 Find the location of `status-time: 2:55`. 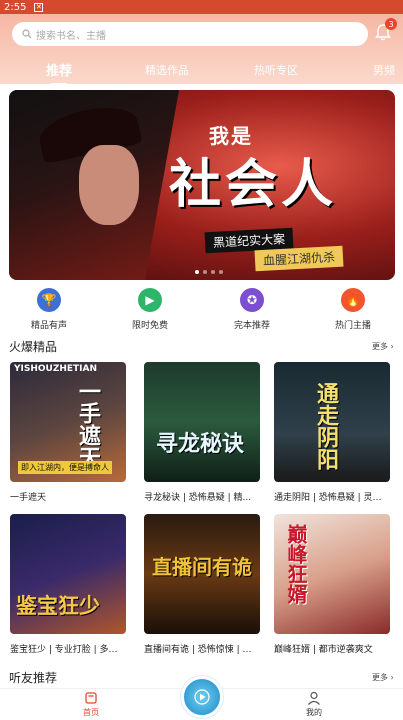

status-time: 2:55 is located at coordinates (15, 7).